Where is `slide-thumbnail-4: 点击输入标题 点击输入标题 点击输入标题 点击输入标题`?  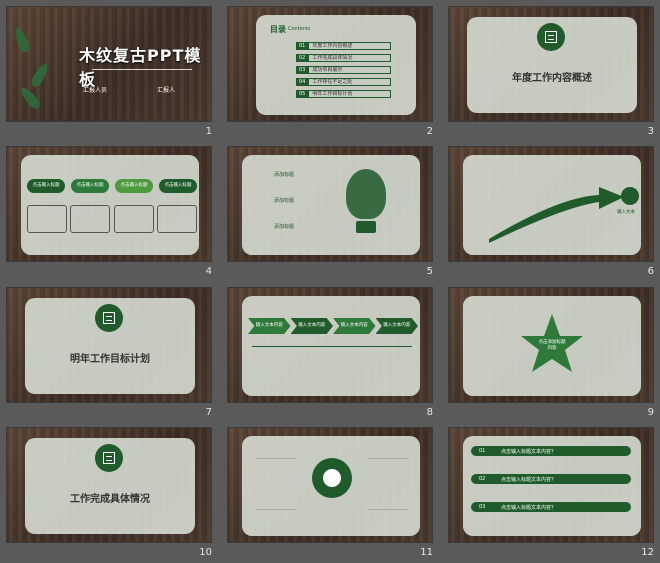 slide-thumbnail-4: 点击输入标题 点击输入标题 点击输入标题 点击输入标题 is located at coordinates (109, 204).